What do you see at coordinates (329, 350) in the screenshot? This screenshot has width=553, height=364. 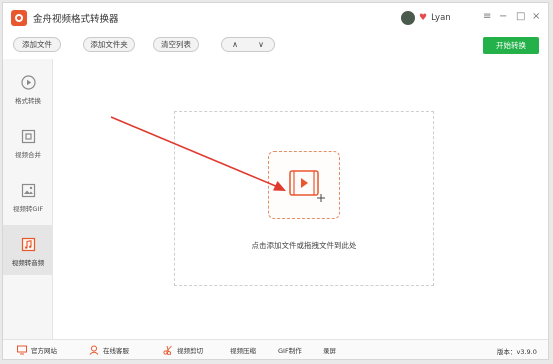 I see `screen-record-link: 录屏` at bounding box center [329, 350].